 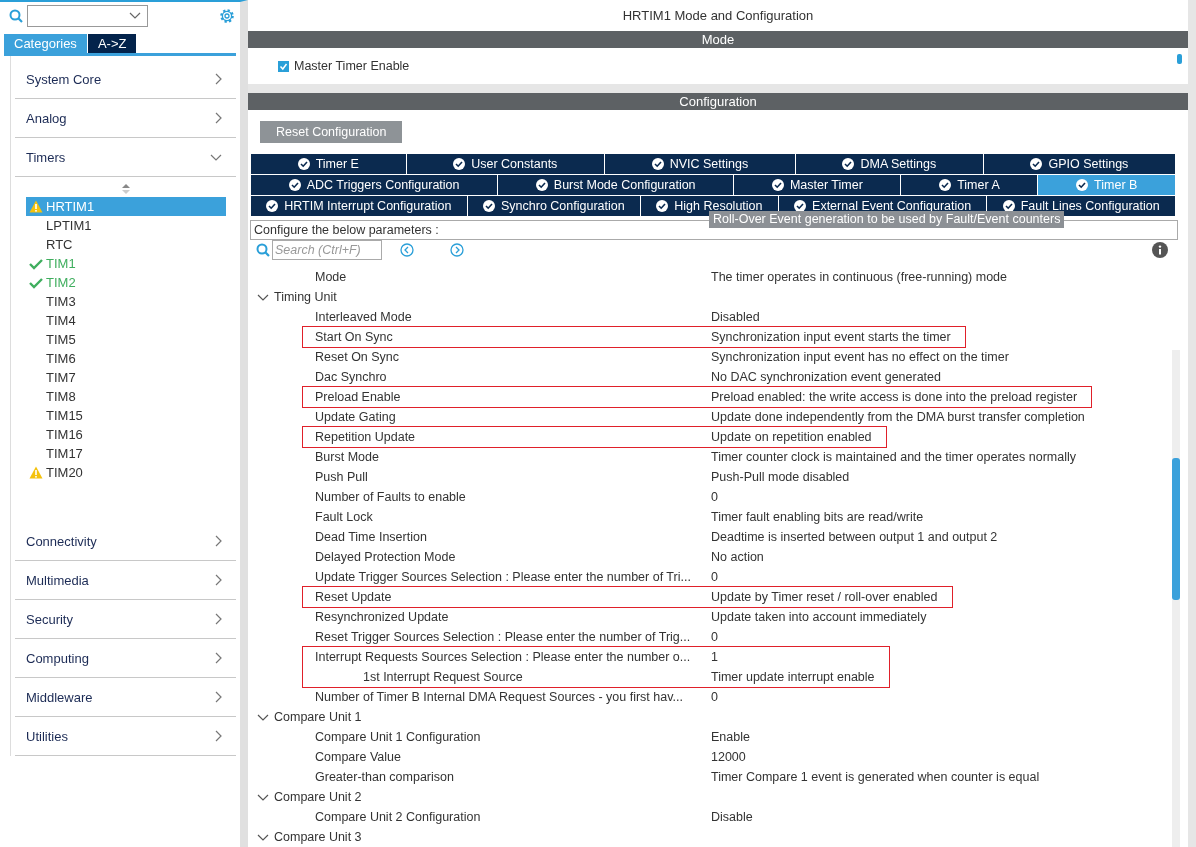 I want to click on category-label: Middleware, so click(x=59, y=697).